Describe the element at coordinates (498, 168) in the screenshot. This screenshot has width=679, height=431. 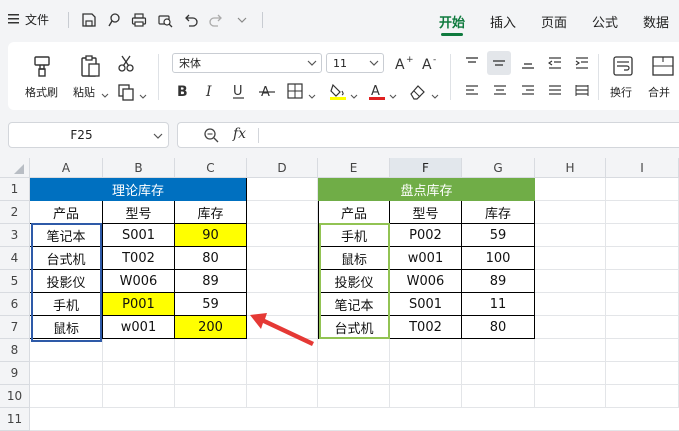
I see `column-header-g: G` at that location.